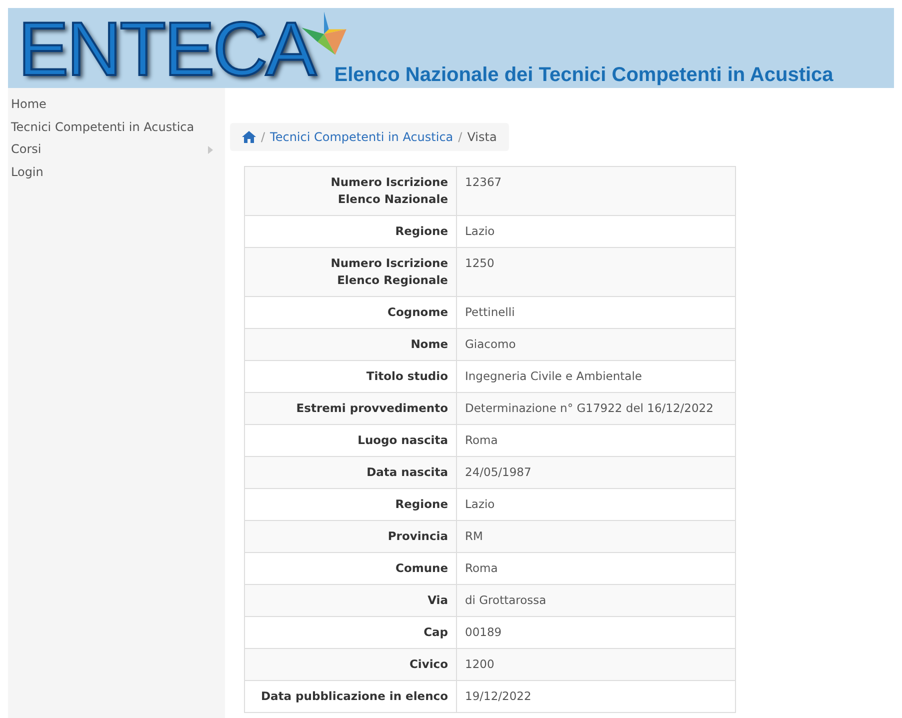 Image resolution: width=902 pixels, height=718 pixels. Describe the element at coordinates (350, 696) in the screenshot. I see `field-label: Data pubblicazione in elenco` at that location.